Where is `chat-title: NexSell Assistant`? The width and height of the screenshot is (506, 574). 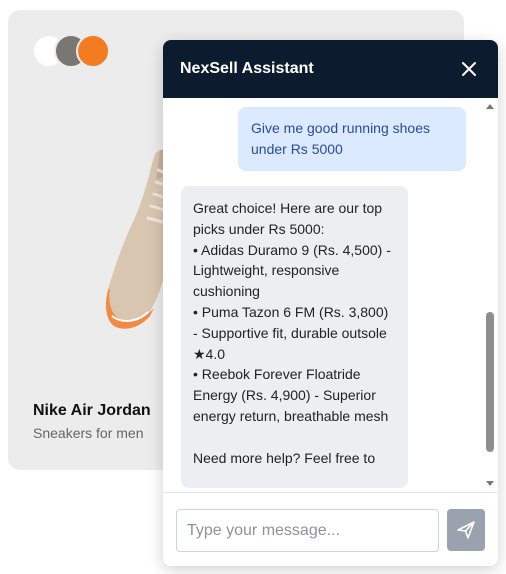
chat-title: NexSell Assistant is located at coordinates (247, 68).